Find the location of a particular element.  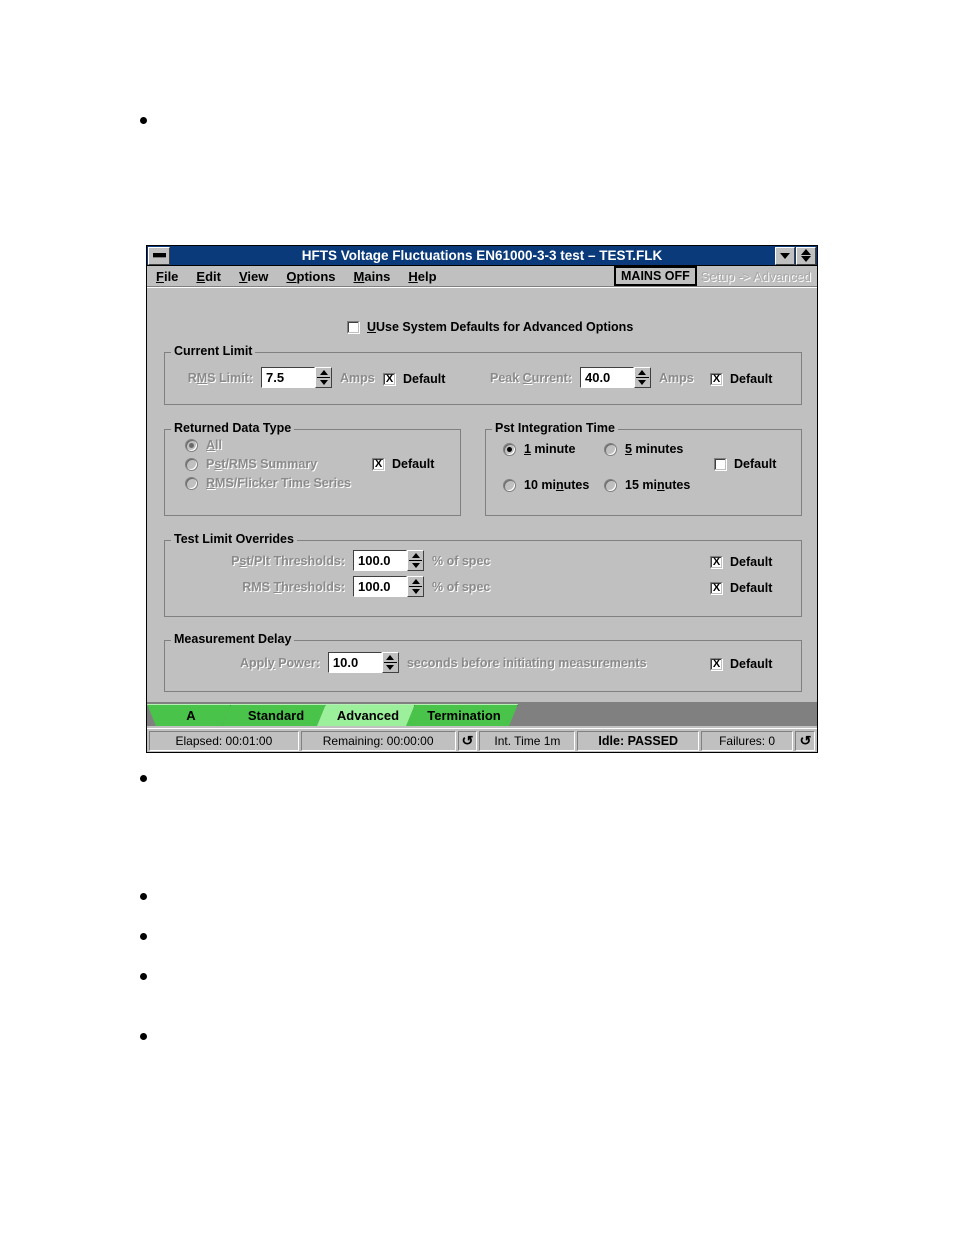

apply-power-stepper: 10.0 is located at coordinates (363, 662).